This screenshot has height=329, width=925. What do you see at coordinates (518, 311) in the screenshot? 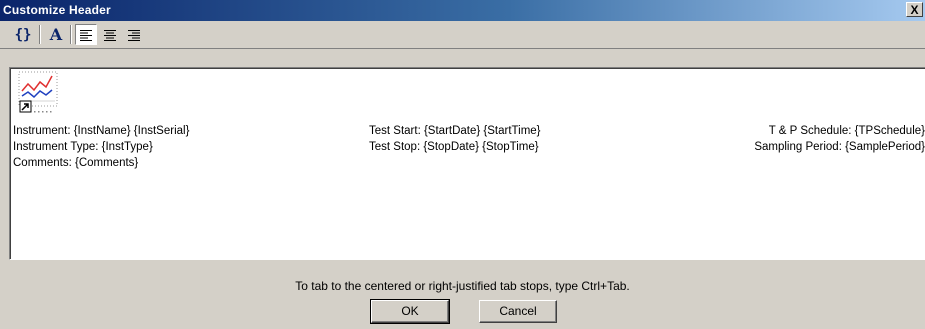
I see `cancel-button: Cancel` at bounding box center [518, 311].